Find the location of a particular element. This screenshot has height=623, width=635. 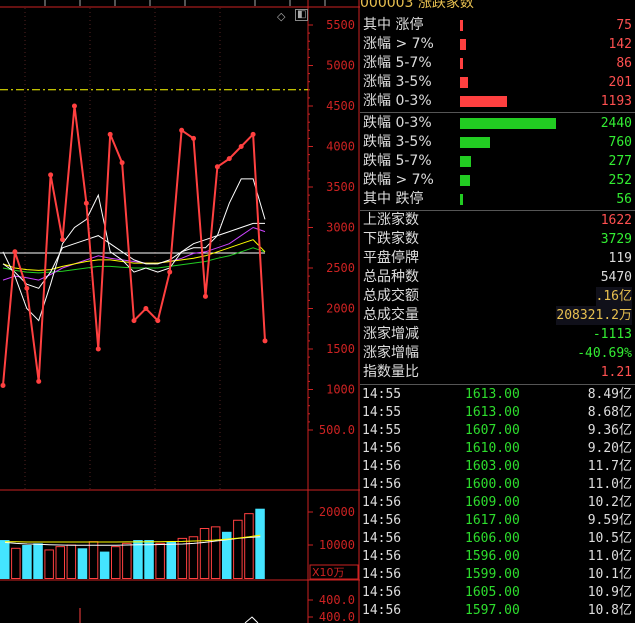

stat-row: 涨幅 3-5% 201 is located at coordinates (497, 82).